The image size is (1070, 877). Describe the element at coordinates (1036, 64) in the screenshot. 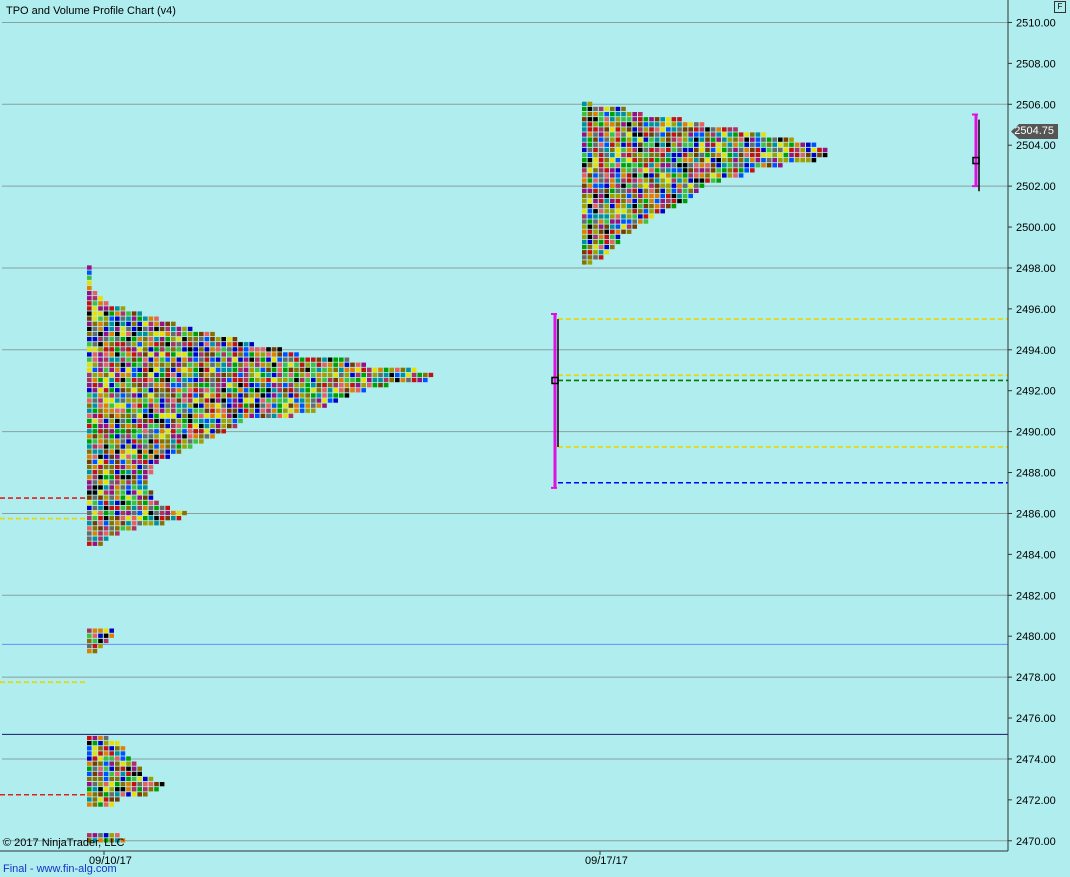

I see `y-tick-label: 2508.00` at that location.